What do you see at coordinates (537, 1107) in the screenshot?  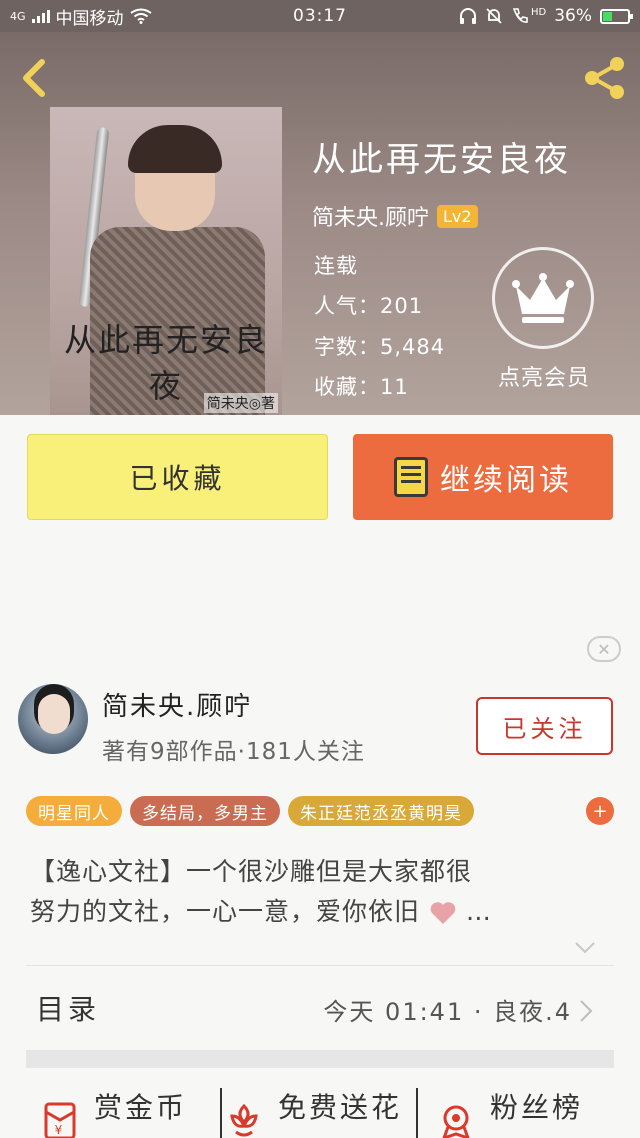 I see `tab-fan-ranking-label: 粉丝榜` at bounding box center [537, 1107].